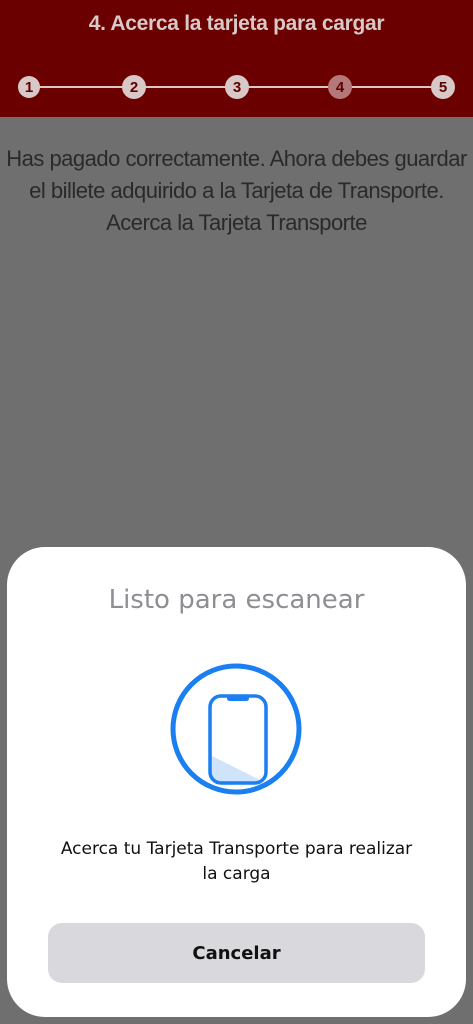  I want to click on progress-stepper: 1 2 3 4 5, so click(236, 87).